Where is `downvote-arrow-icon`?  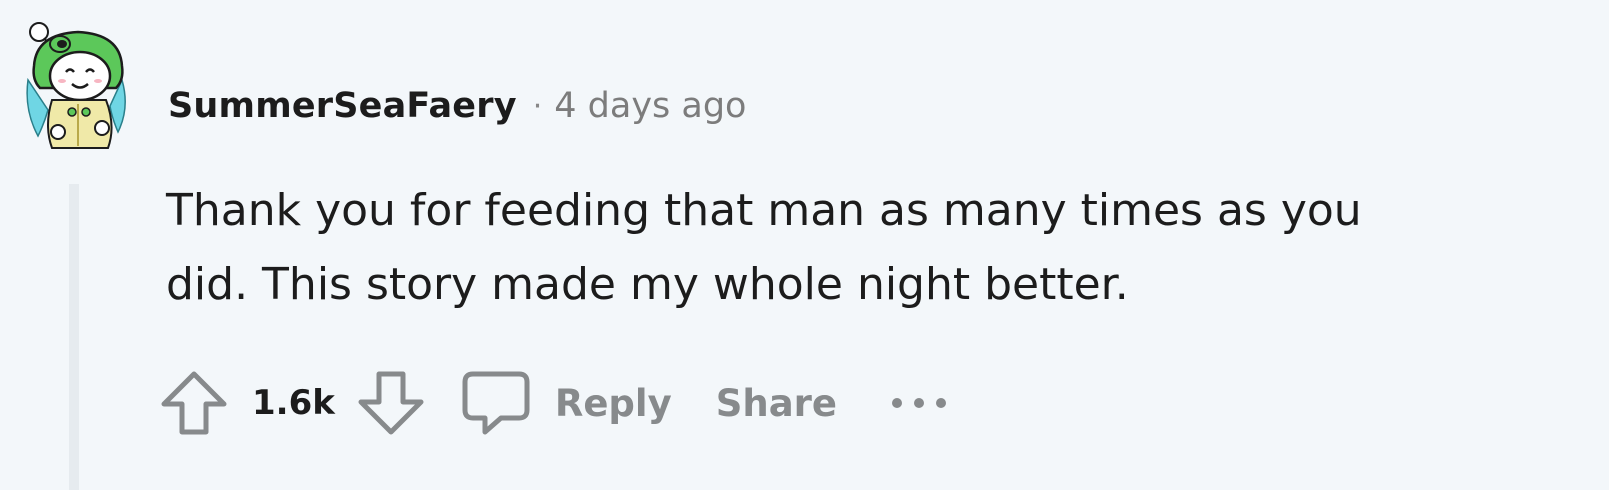
downvote-arrow-icon is located at coordinates (391, 403).